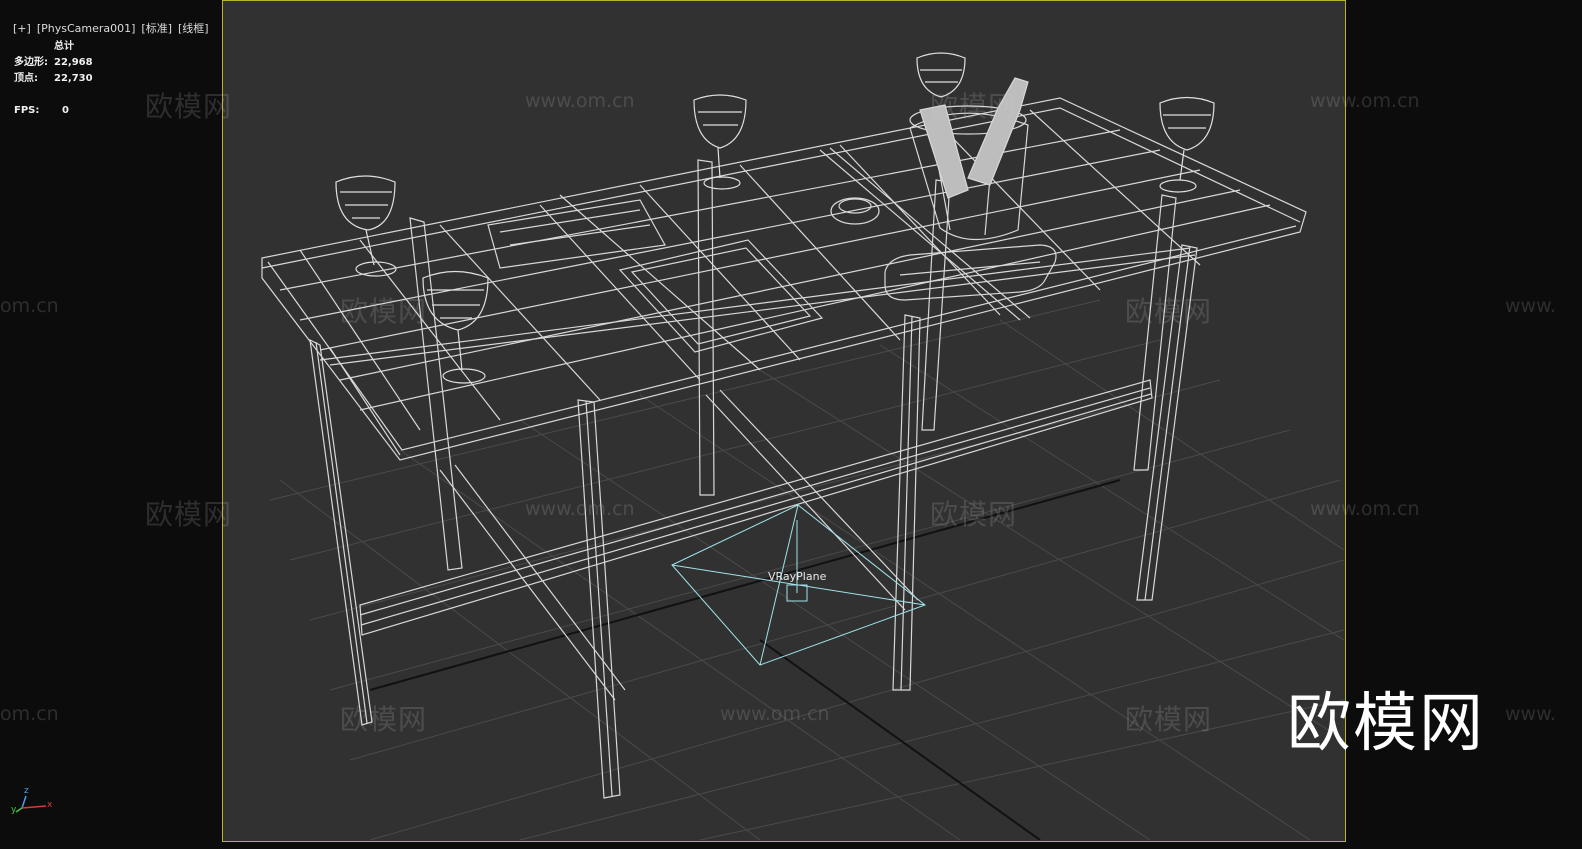  What do you see at coordinates (799, 585) in the screenshot?
I see `vray-plane-light` at bounding box center [799, 585].